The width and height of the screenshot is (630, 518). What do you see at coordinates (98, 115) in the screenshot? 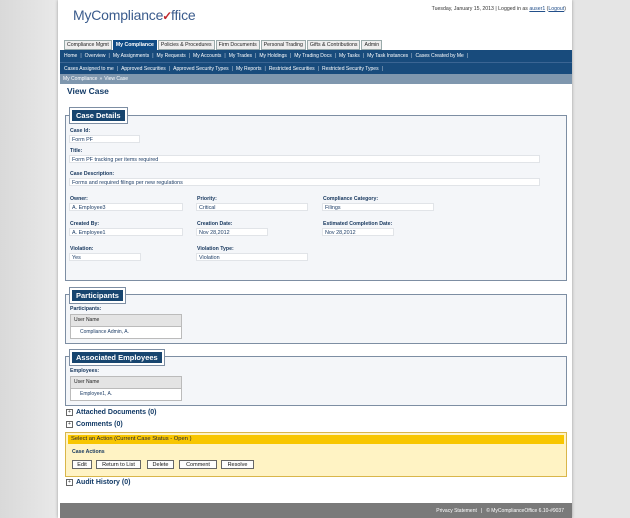
I see `case-details-heading: Case Details` at bounding box center [98, 115].